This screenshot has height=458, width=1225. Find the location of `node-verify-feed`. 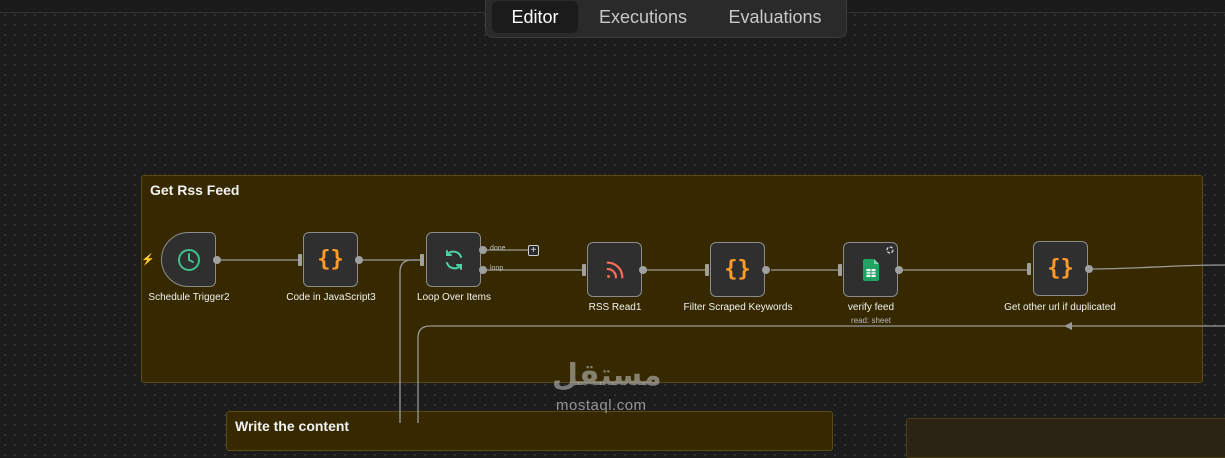

node-verify-feed is located at coordinates (870, 269).